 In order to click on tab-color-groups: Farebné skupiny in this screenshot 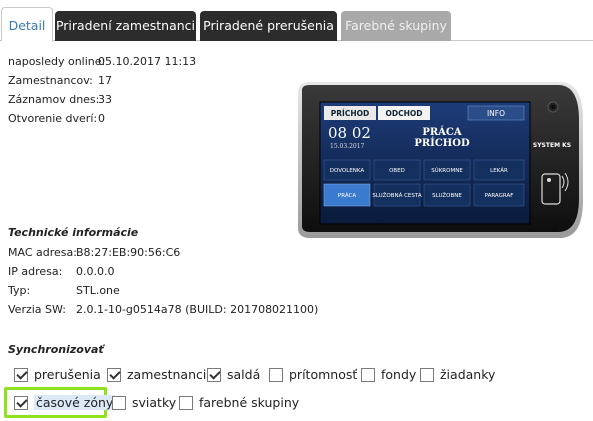, I will do `click(396, 26)`.